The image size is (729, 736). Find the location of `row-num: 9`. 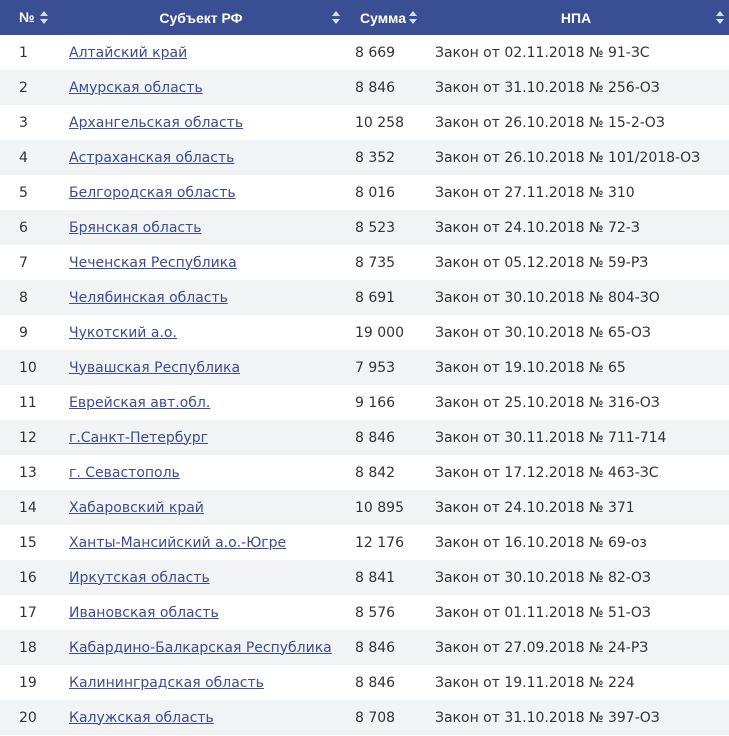

row-num: 9 is located at coordinates (23, 332).